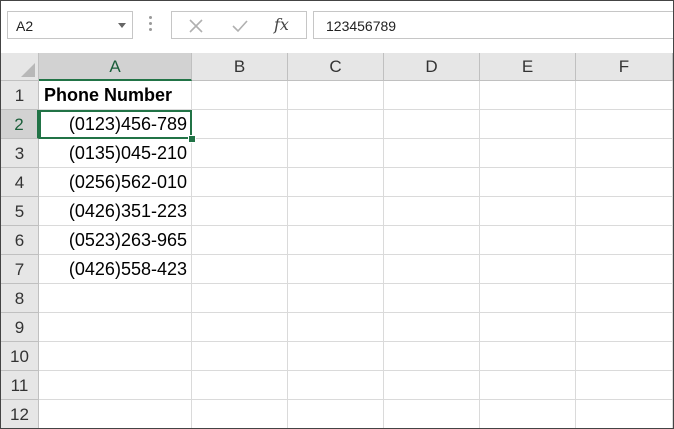 This screenshot has height=429, width=674. I want to click on cell-a9, so click(115, 327).